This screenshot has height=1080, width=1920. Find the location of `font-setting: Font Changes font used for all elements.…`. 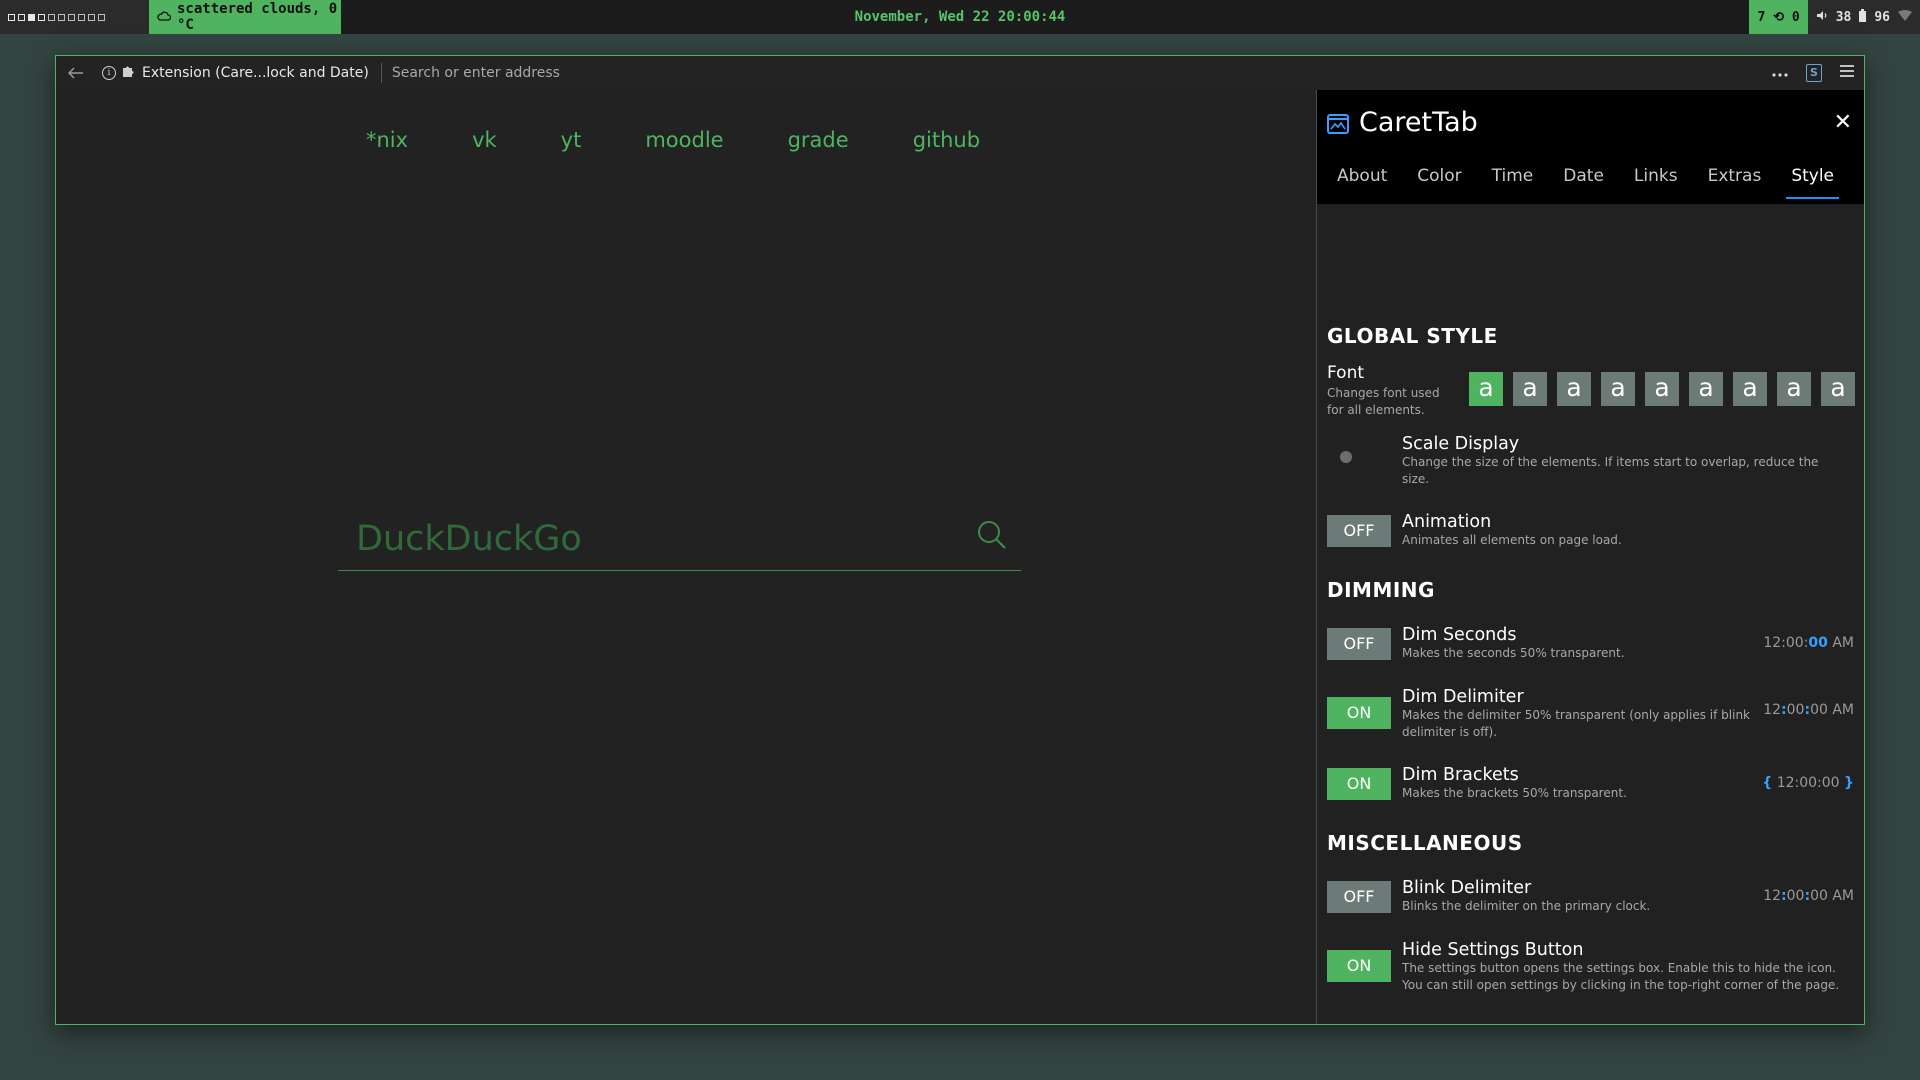

font-setting: Font Changes font used for all elements.… is located at coordinates (1591, 390).